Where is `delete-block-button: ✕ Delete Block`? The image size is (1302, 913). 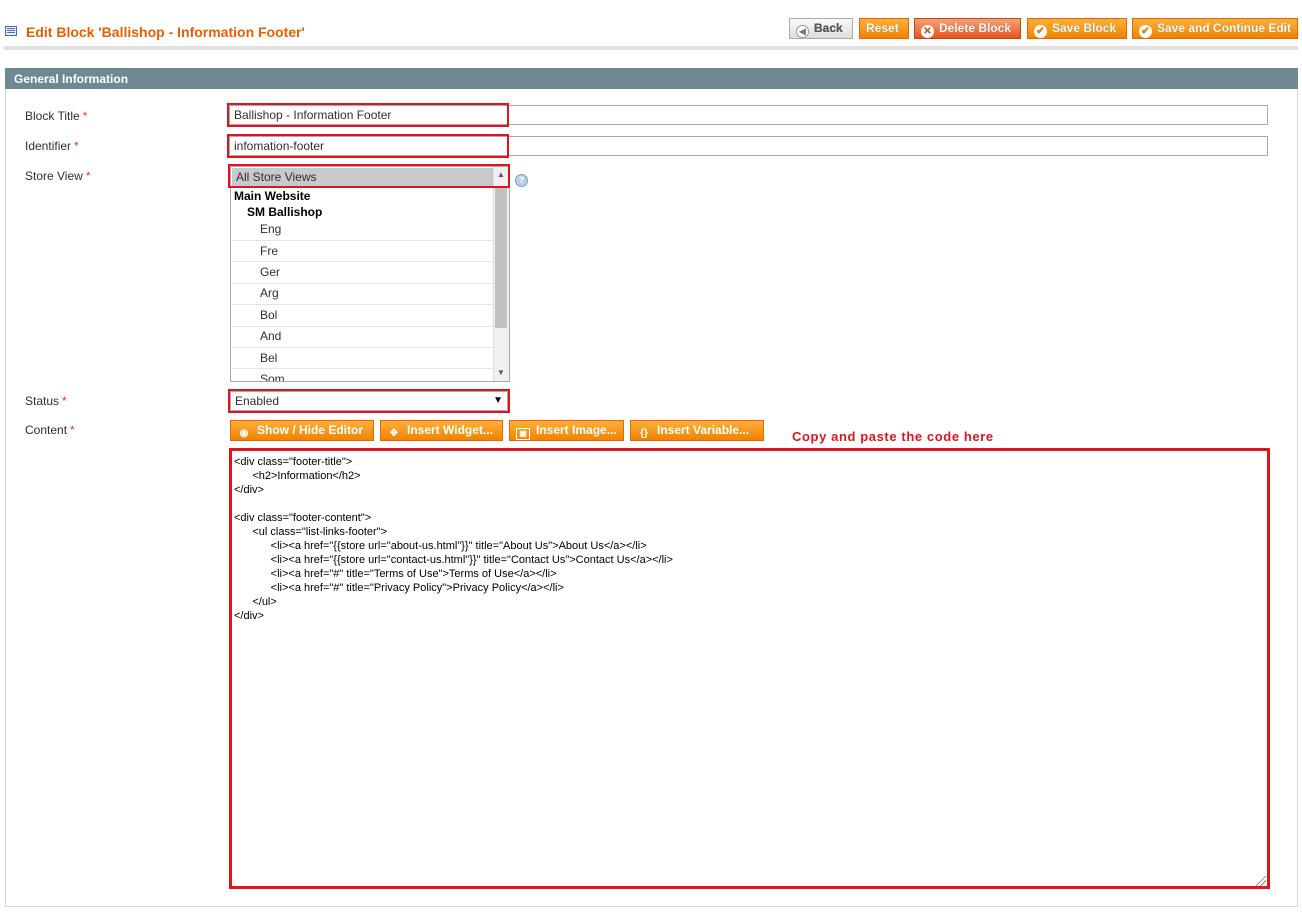
delete-block-button: ✕ Delete Block is located at coordinates (967, 28).